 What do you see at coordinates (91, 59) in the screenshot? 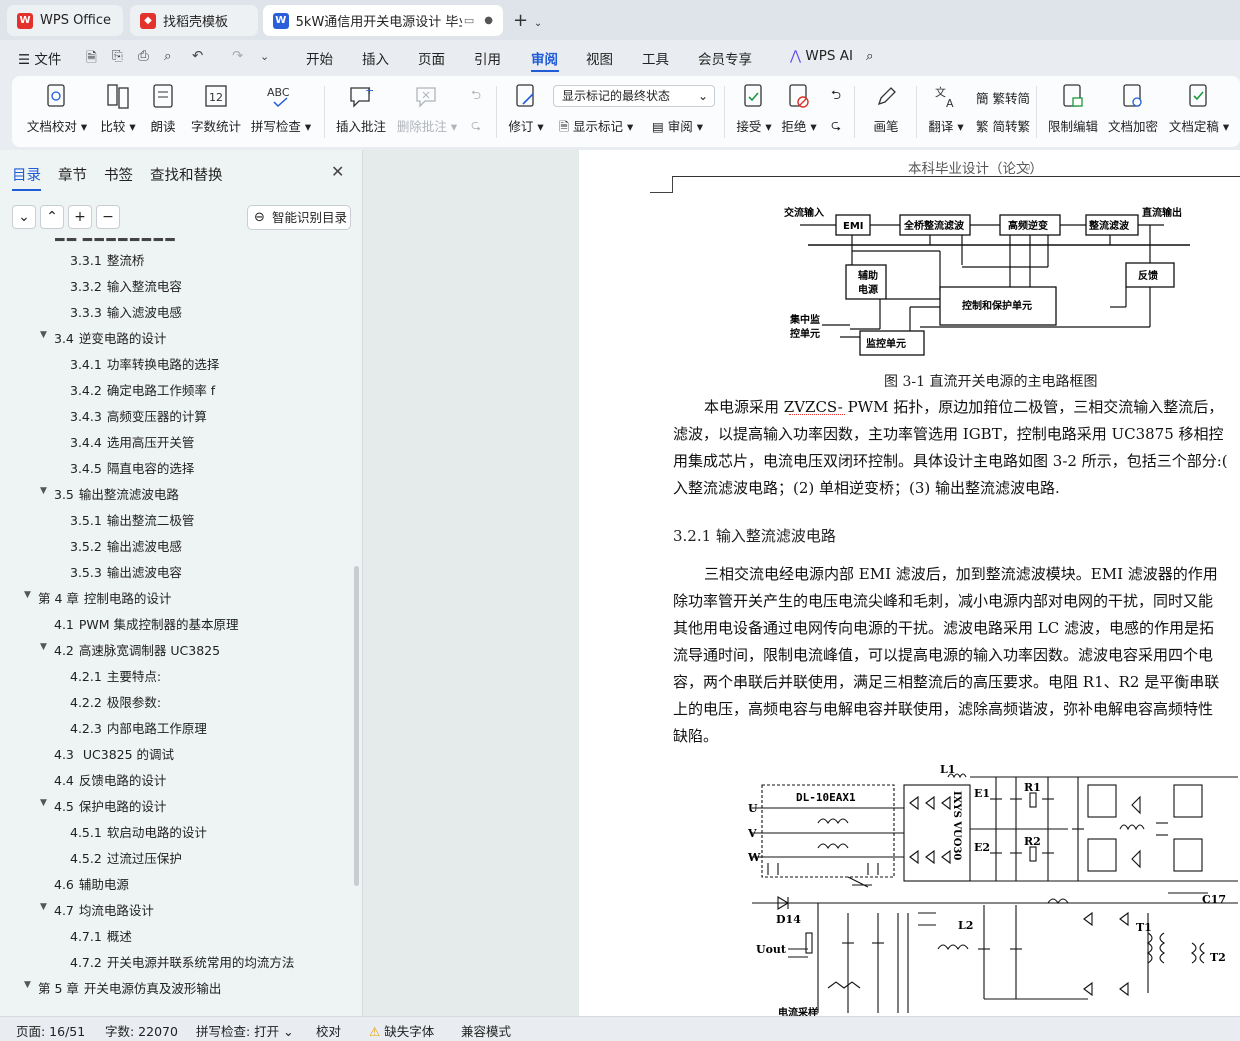
I see `save-icon: 🗎` at bounding box center [91, 59].